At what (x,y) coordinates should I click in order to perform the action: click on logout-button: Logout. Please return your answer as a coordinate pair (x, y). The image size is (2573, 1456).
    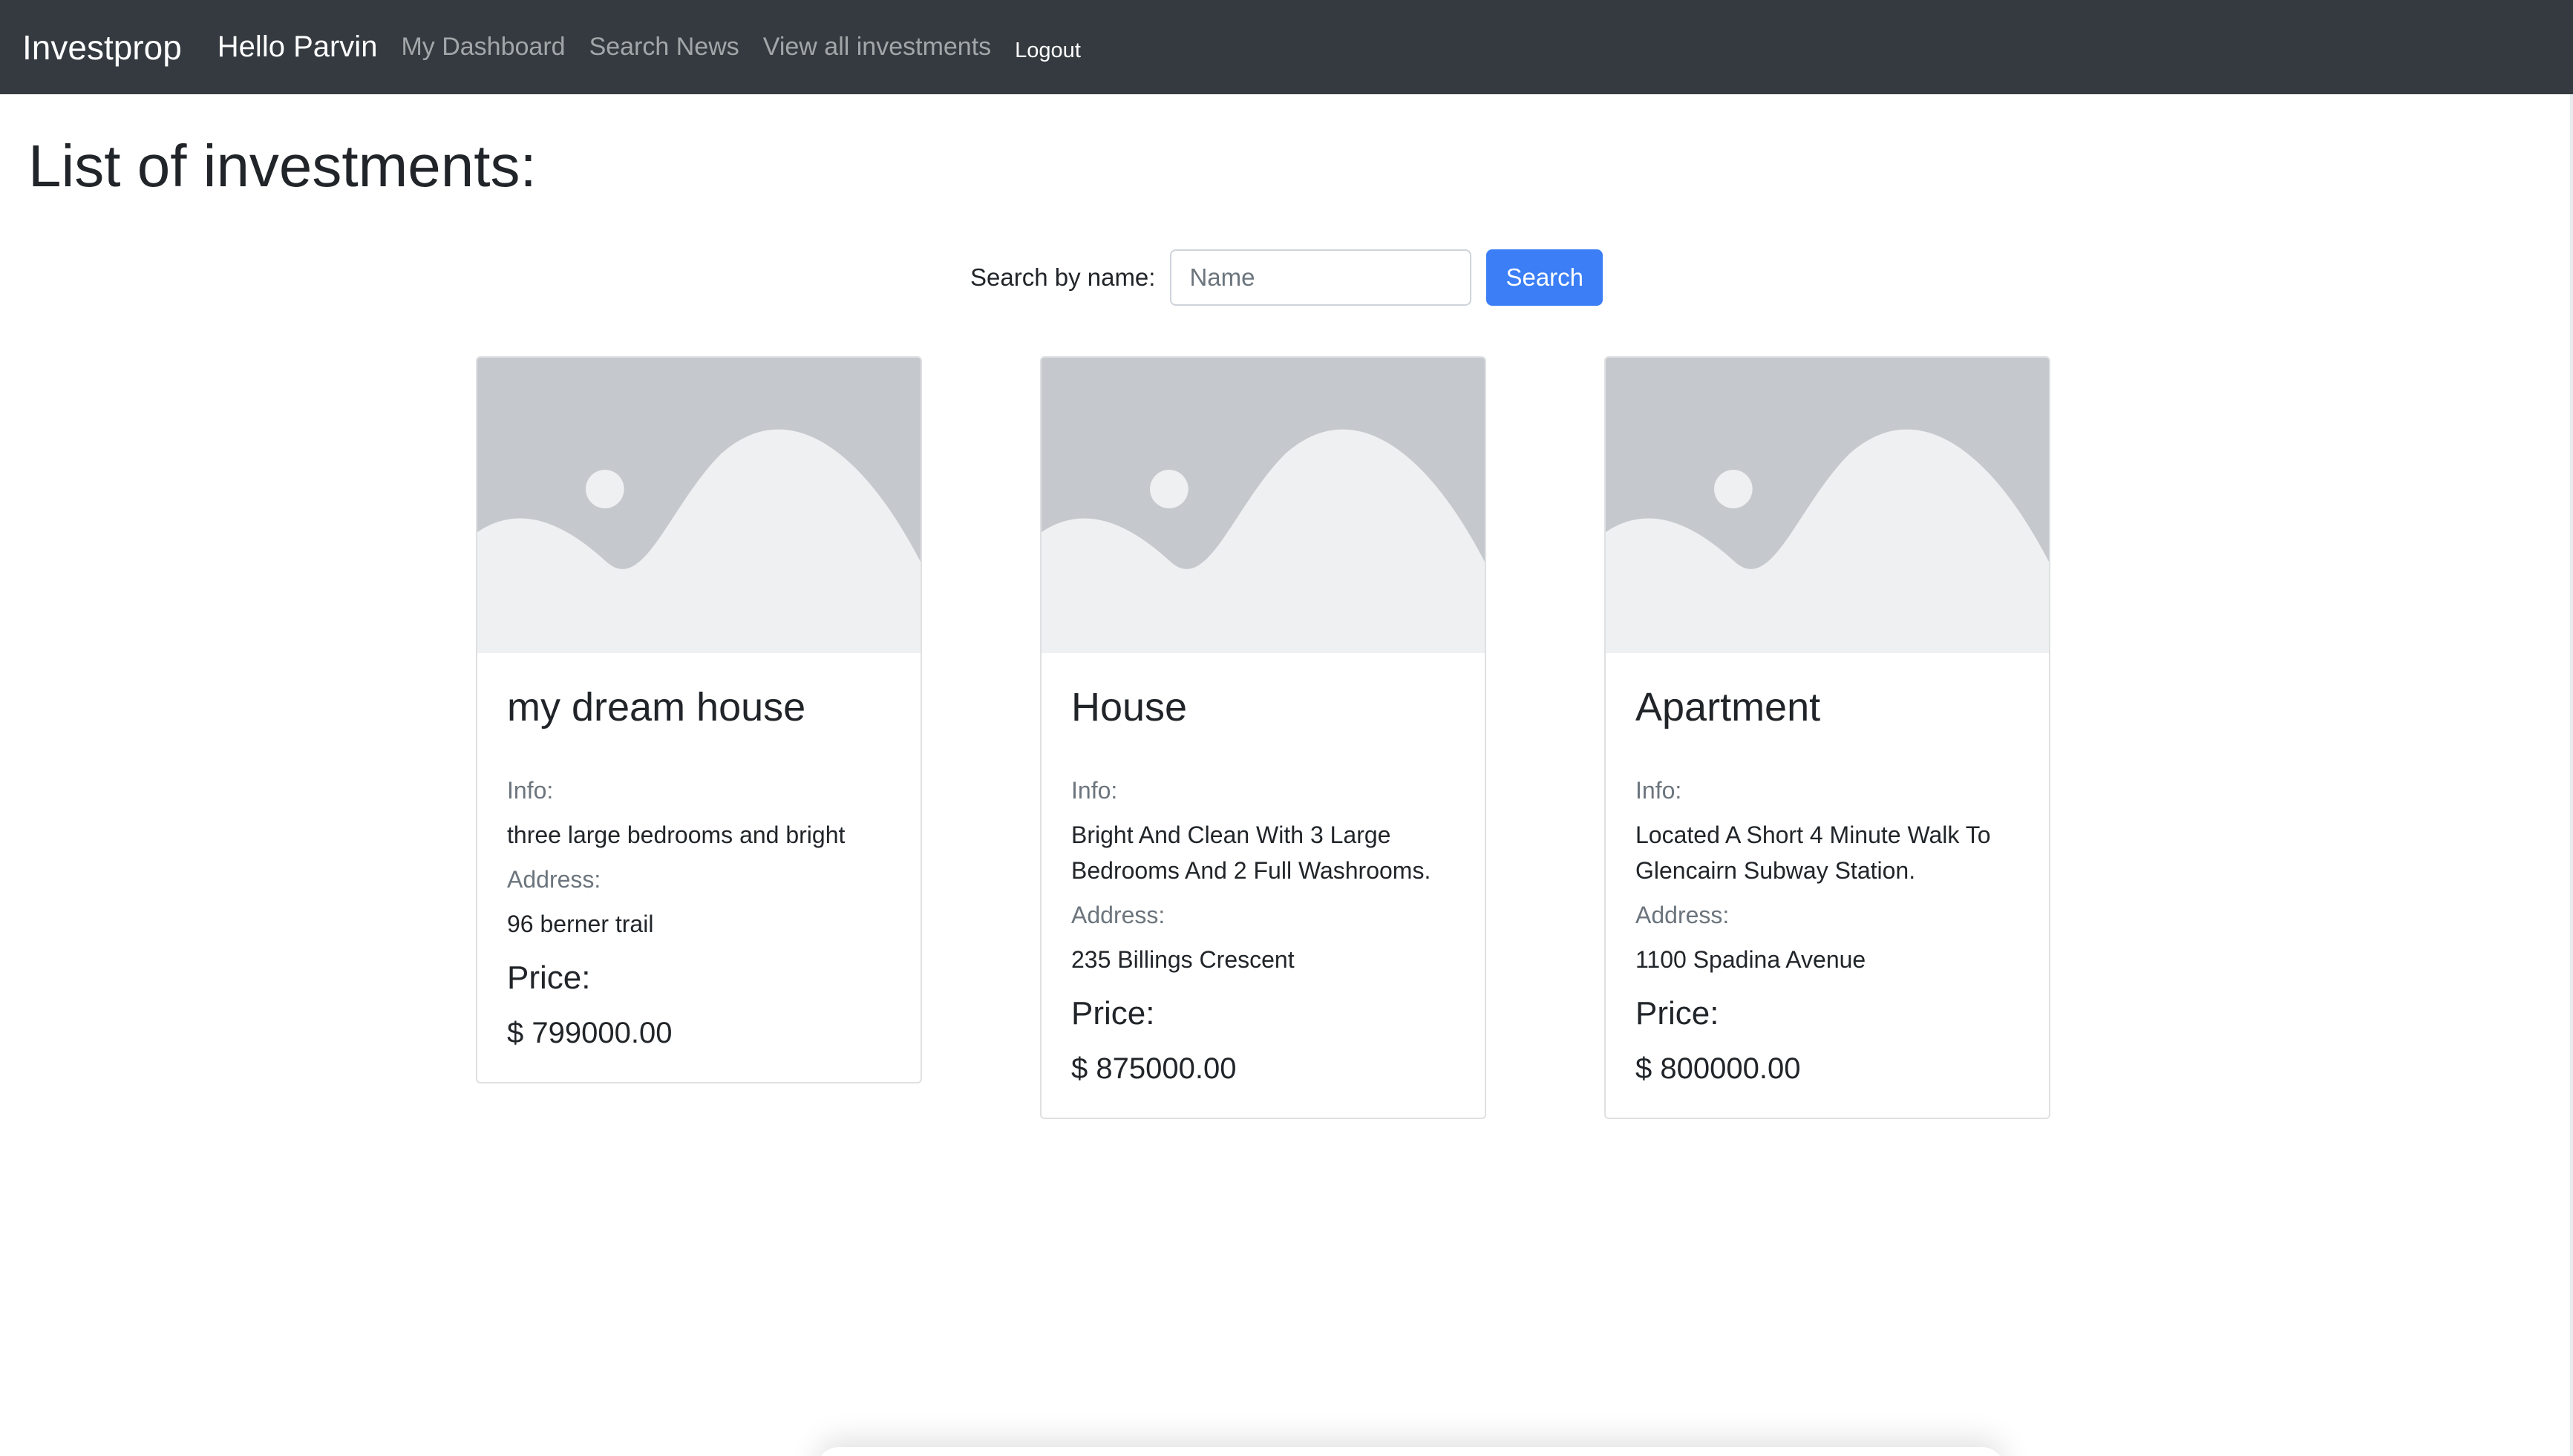
    Looking at the image, I should click on (1048, 51).